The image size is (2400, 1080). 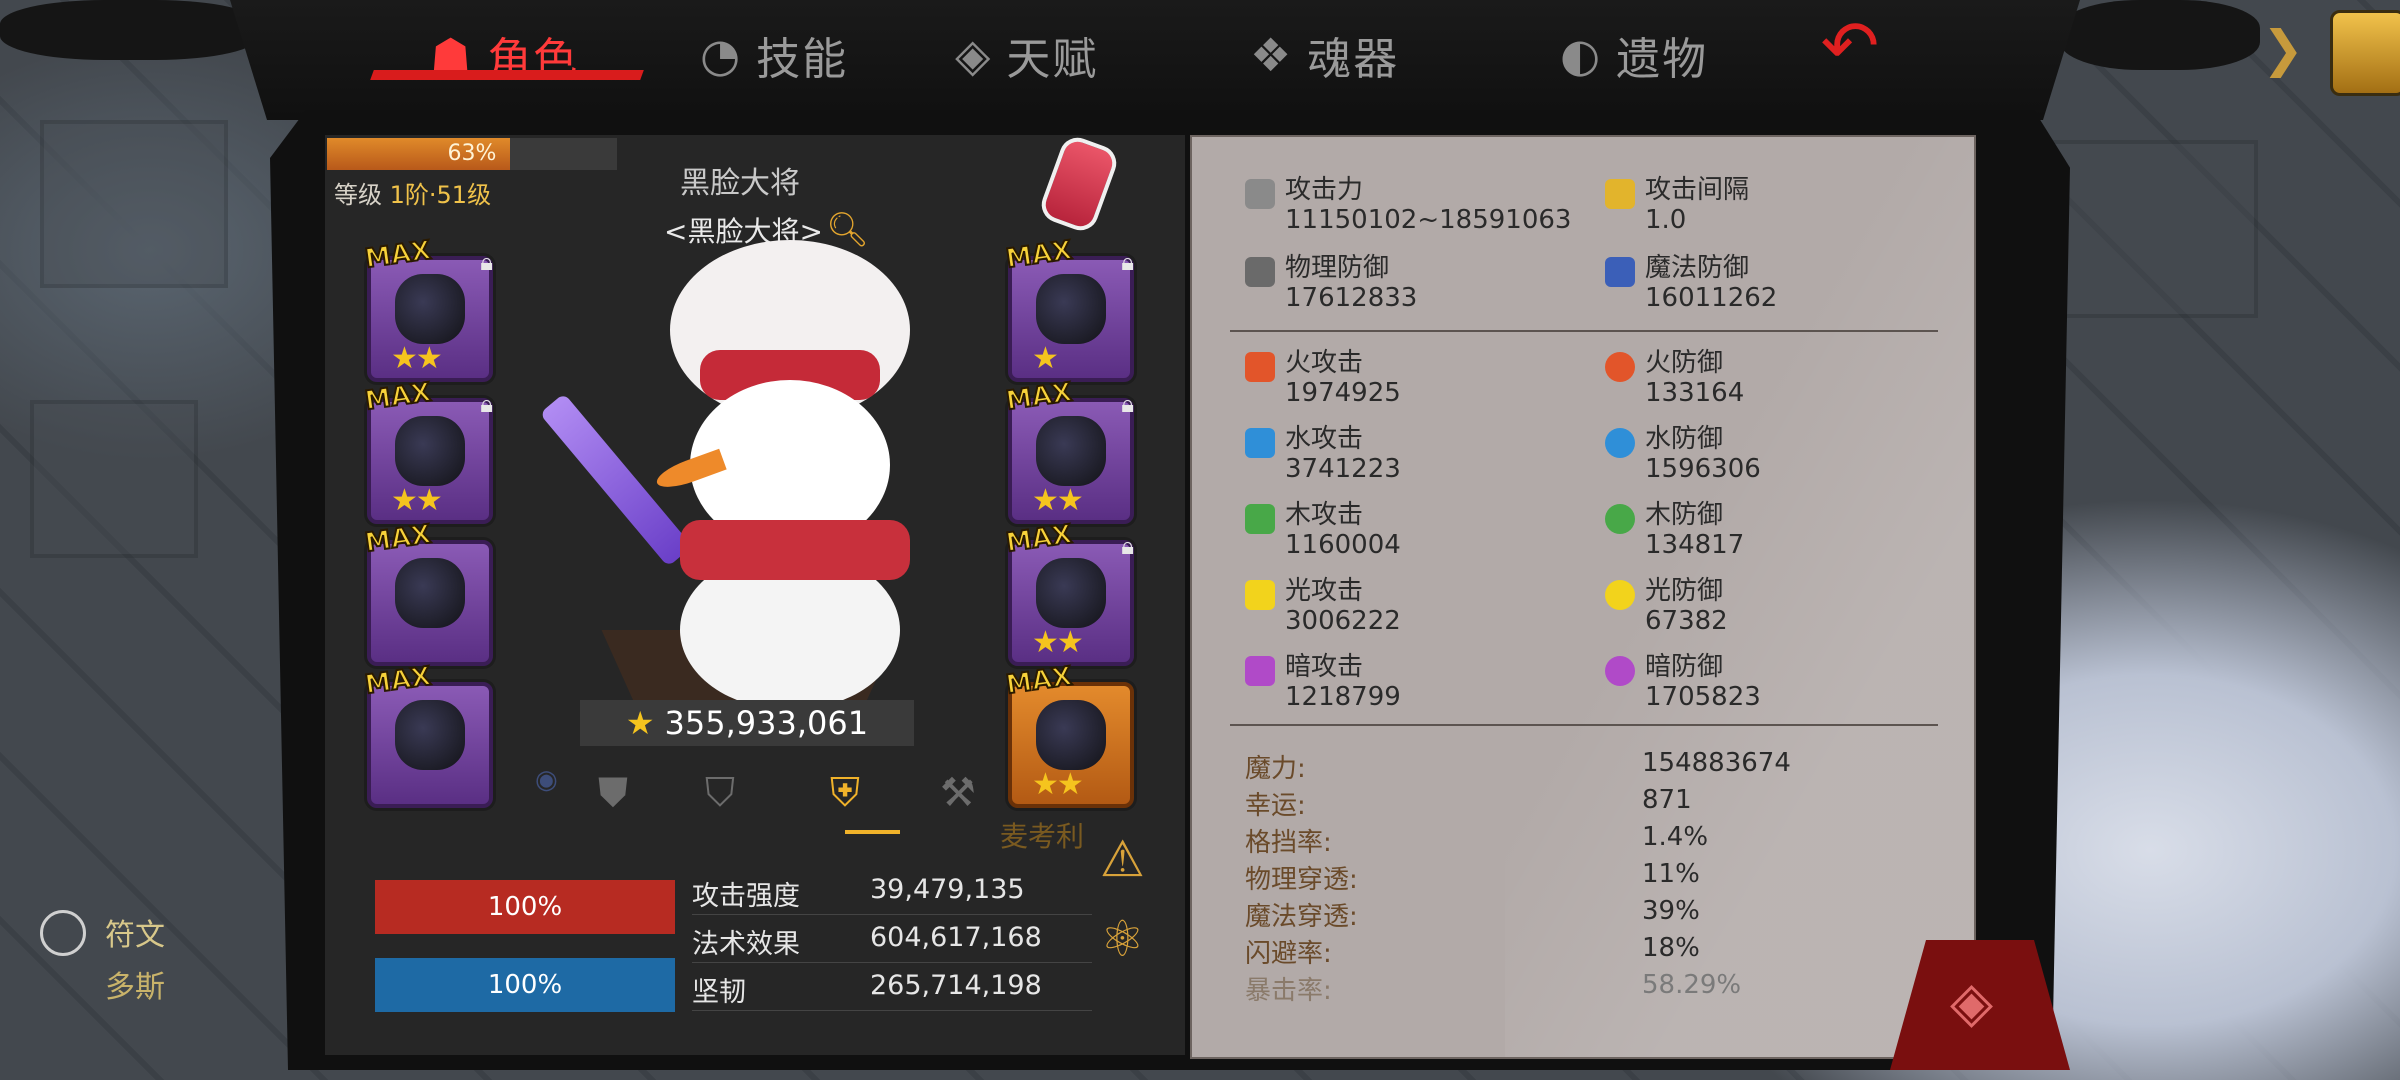 What do you see at coordinates (746, 944) in the screenshot?
I see `stat-label: 法术效果` at bounding box center [746, 944].